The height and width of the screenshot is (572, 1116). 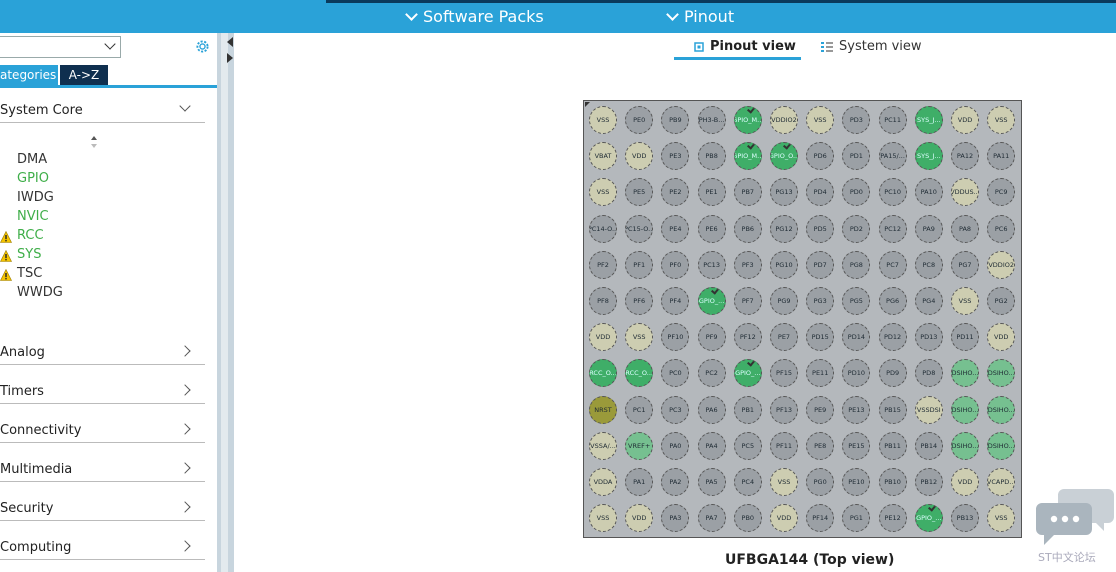 What do you see at coordinates (711, 156) in the screenshot?
I see `pin-1-3: PB8` at bounding box center [711, 156].